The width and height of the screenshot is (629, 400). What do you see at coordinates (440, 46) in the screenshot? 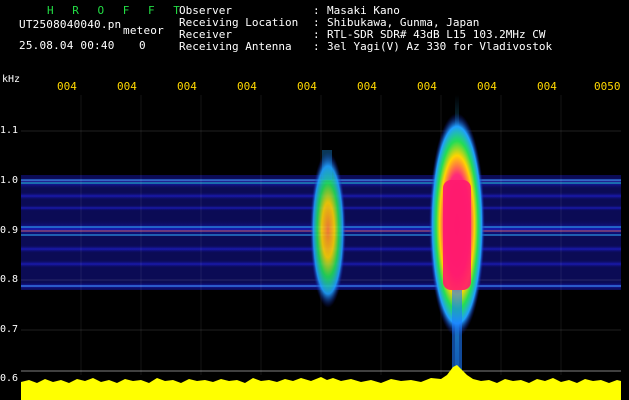
I see `antenna-value: 3el Yagi(V) Az 330 for Vladivostok` at bounding box center [440, 46].